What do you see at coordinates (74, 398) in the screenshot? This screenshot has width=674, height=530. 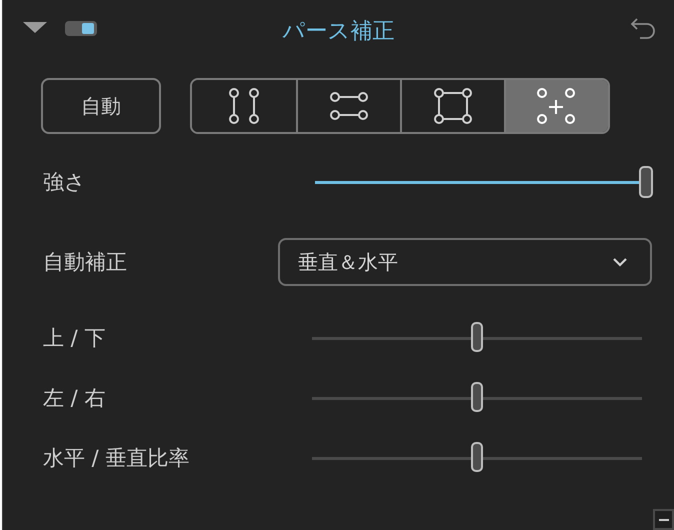 I see `slider-label: 左 / 右` at bounding box center [74, 398].